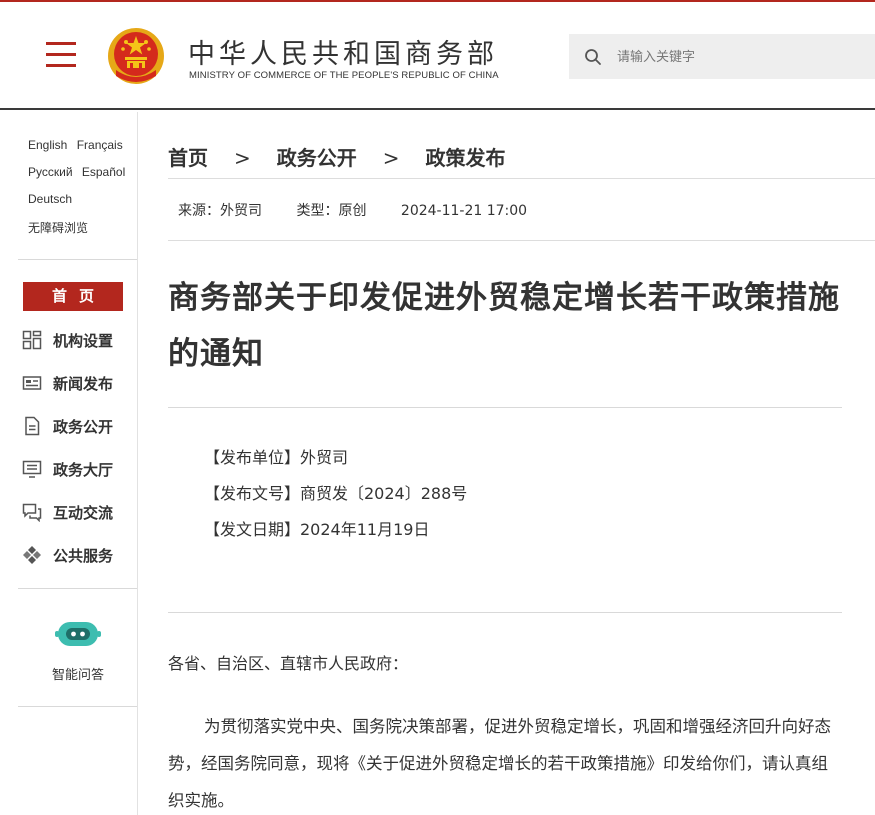 This screenshot has height=815, width=875. Describe the element at coordinates (505, 407) in the screenshot. I see `title-divider` at that location.